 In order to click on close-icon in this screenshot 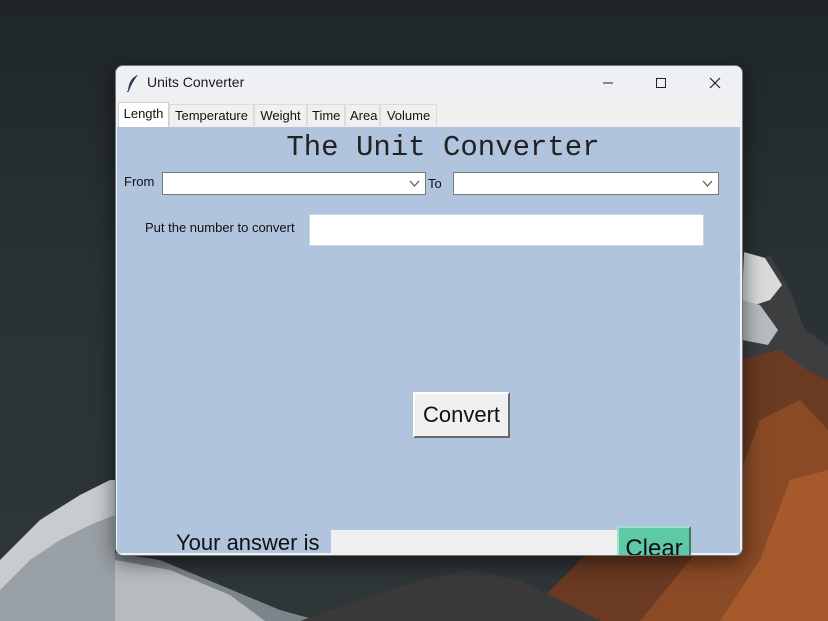, I will do `click(715, 83)`.